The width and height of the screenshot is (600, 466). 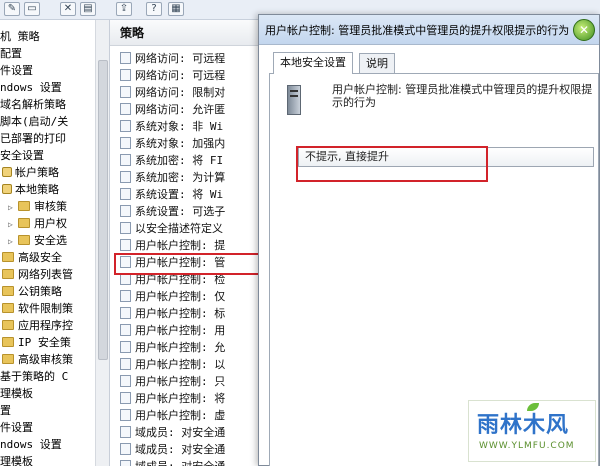 I want to click on policy-row: 网络访问: 限制对, so click(x=185, y=92).